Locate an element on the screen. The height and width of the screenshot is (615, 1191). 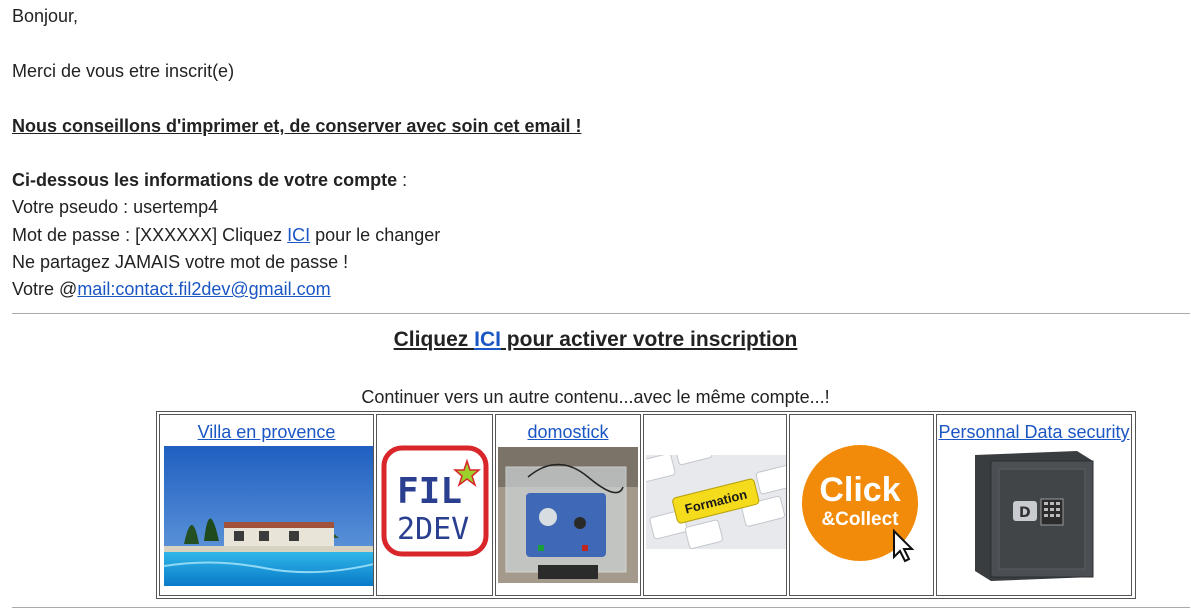
email-link: mail:contact.fil2dev@gmail.com is located at coordinates (203, 289).